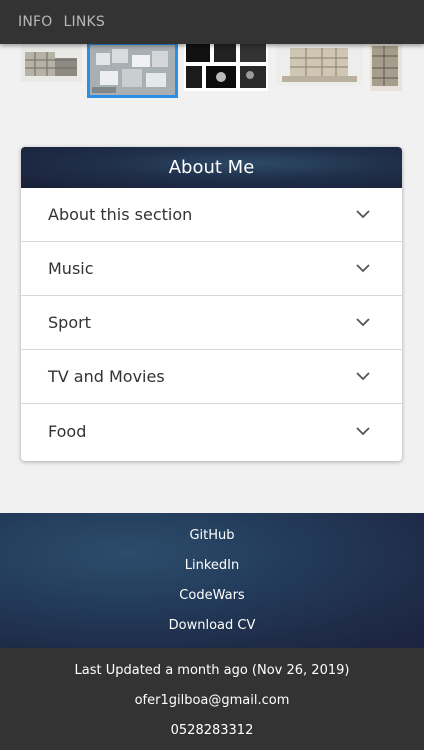 The height and width of the screenshot is (750, 424). Describe the element at coordinates (211, 323) in the screenshot. I see `accordion-item-sport: Sport` at that location.